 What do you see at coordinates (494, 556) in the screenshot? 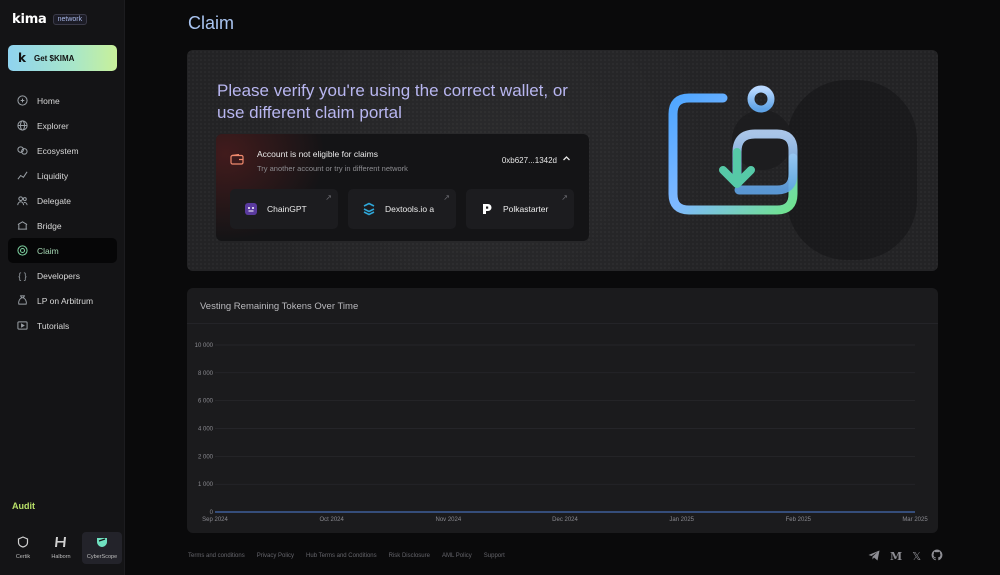
I see `footer-link-support: Support` at bounding box center [494, 556].